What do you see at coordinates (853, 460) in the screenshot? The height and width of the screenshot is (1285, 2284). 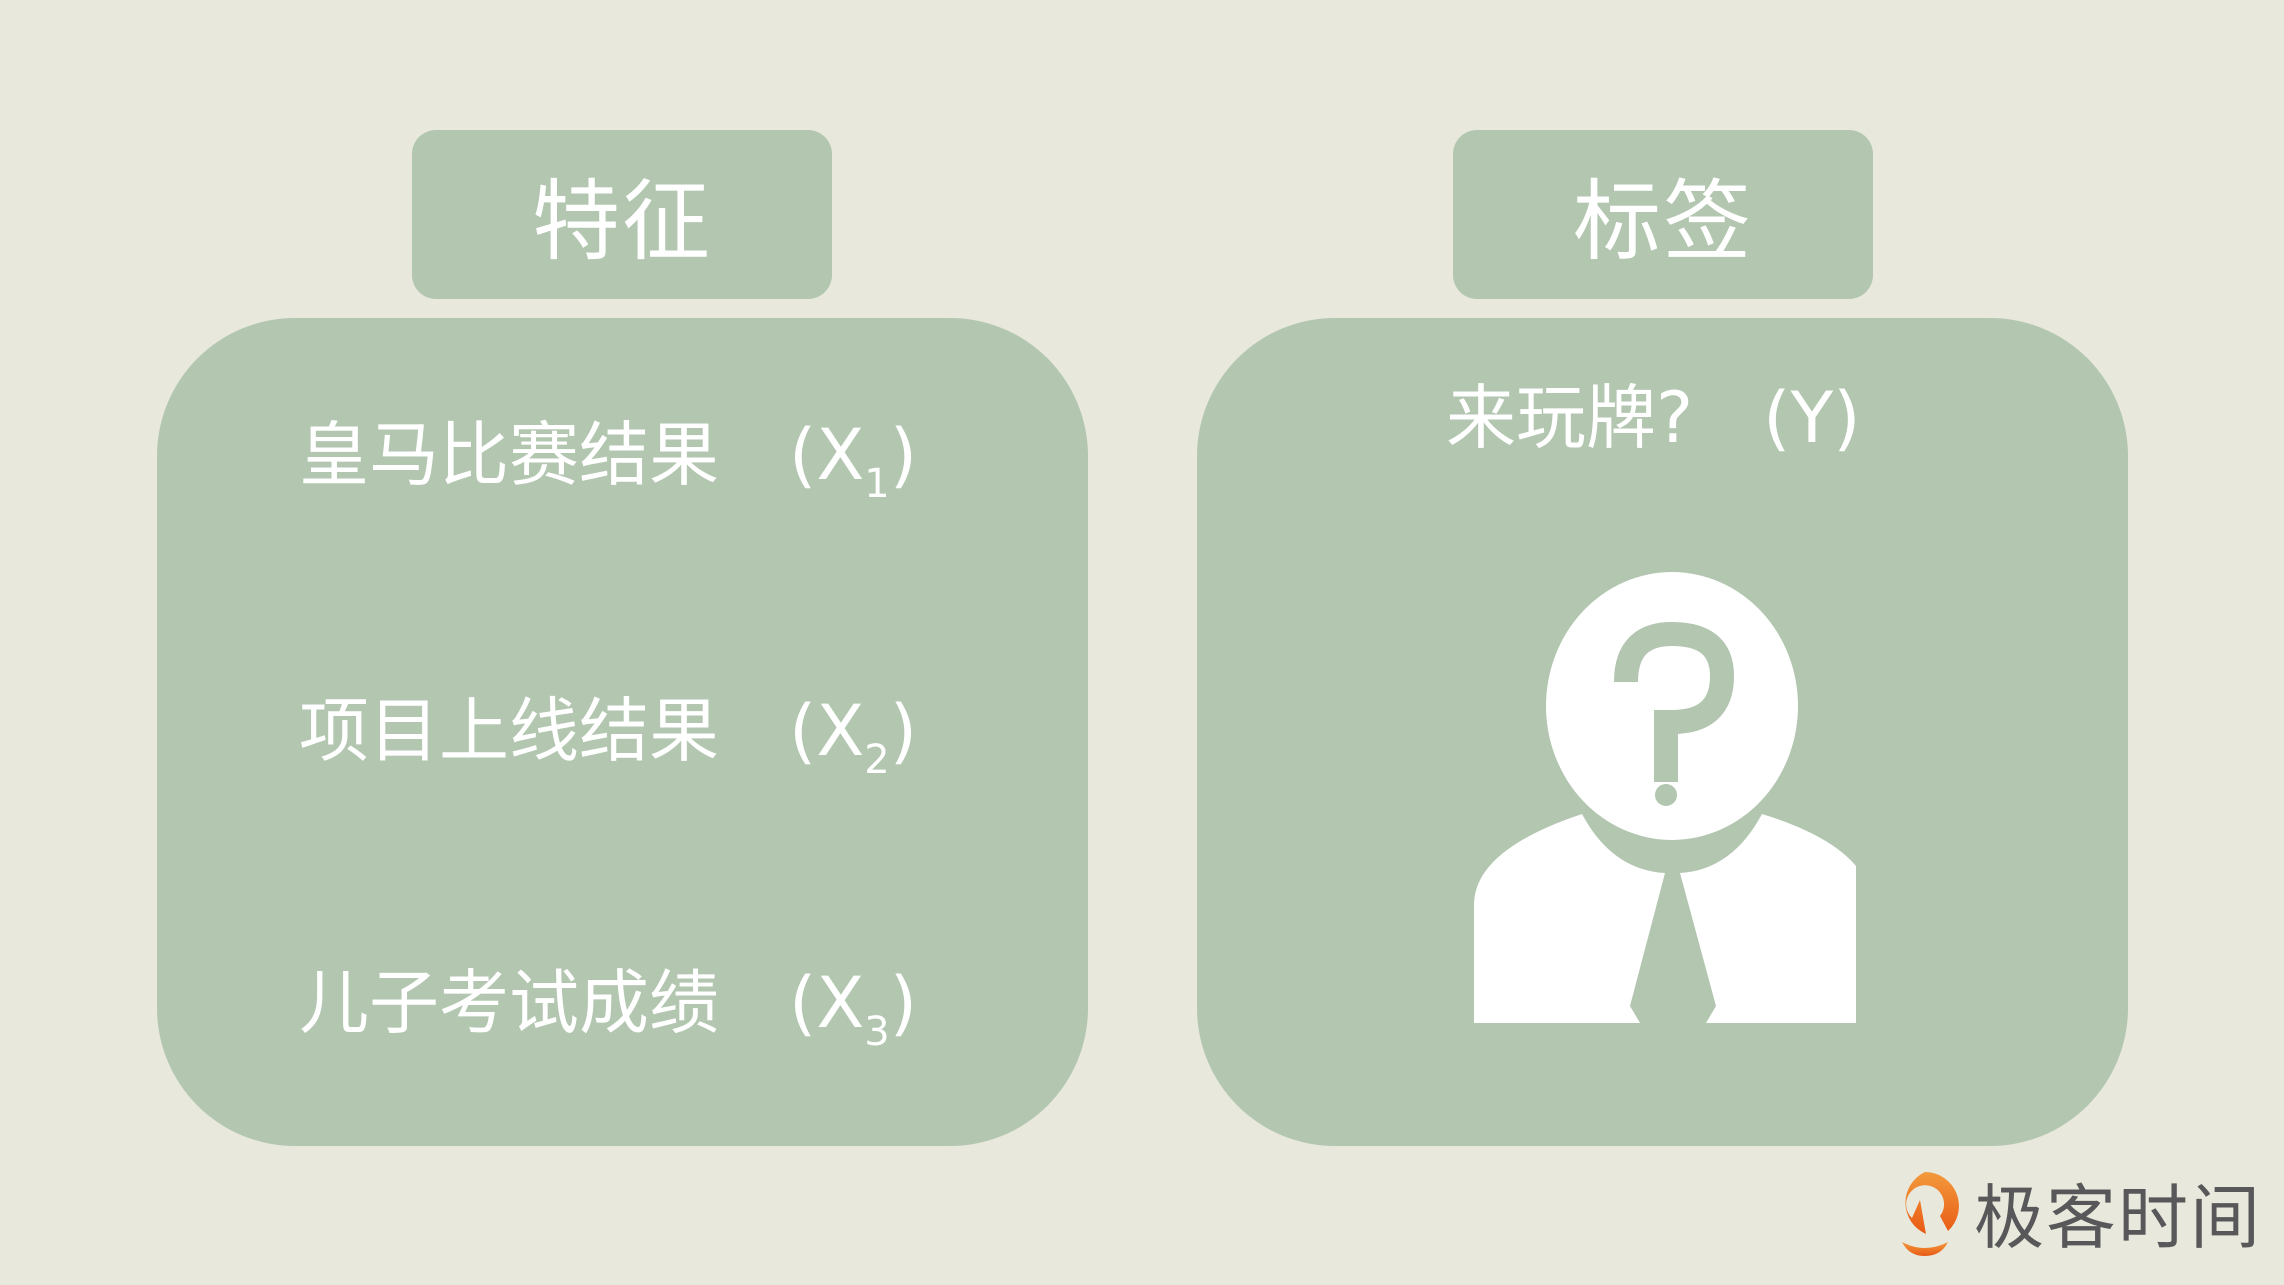 I see `feature-var: (X1)` at bounding box center [853, 460].